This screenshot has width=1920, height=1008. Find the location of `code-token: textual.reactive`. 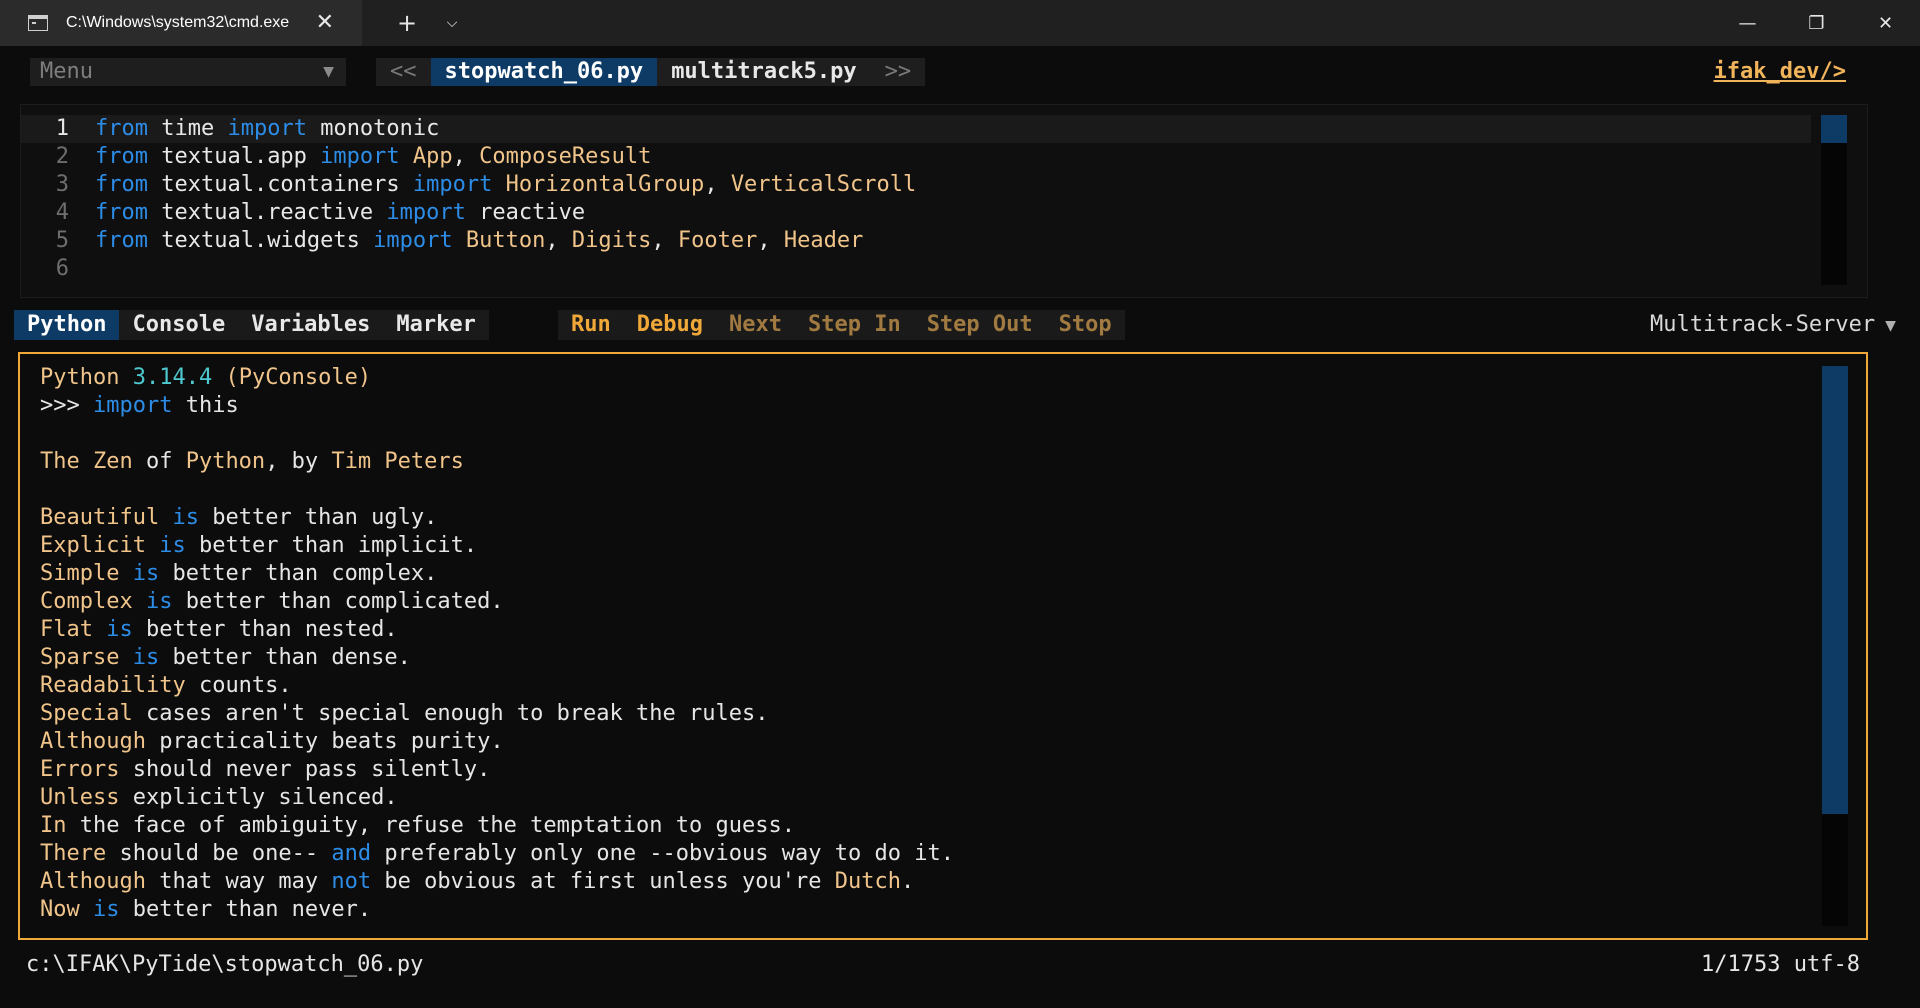

code-token: textual.reactive is located at coordinates (267, 212).